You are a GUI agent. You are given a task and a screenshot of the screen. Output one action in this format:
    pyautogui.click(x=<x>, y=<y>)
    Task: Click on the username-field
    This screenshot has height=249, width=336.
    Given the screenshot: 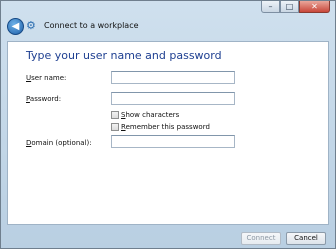 What is the action you would take?
    pyautogui.click(x=173, y=77)
    